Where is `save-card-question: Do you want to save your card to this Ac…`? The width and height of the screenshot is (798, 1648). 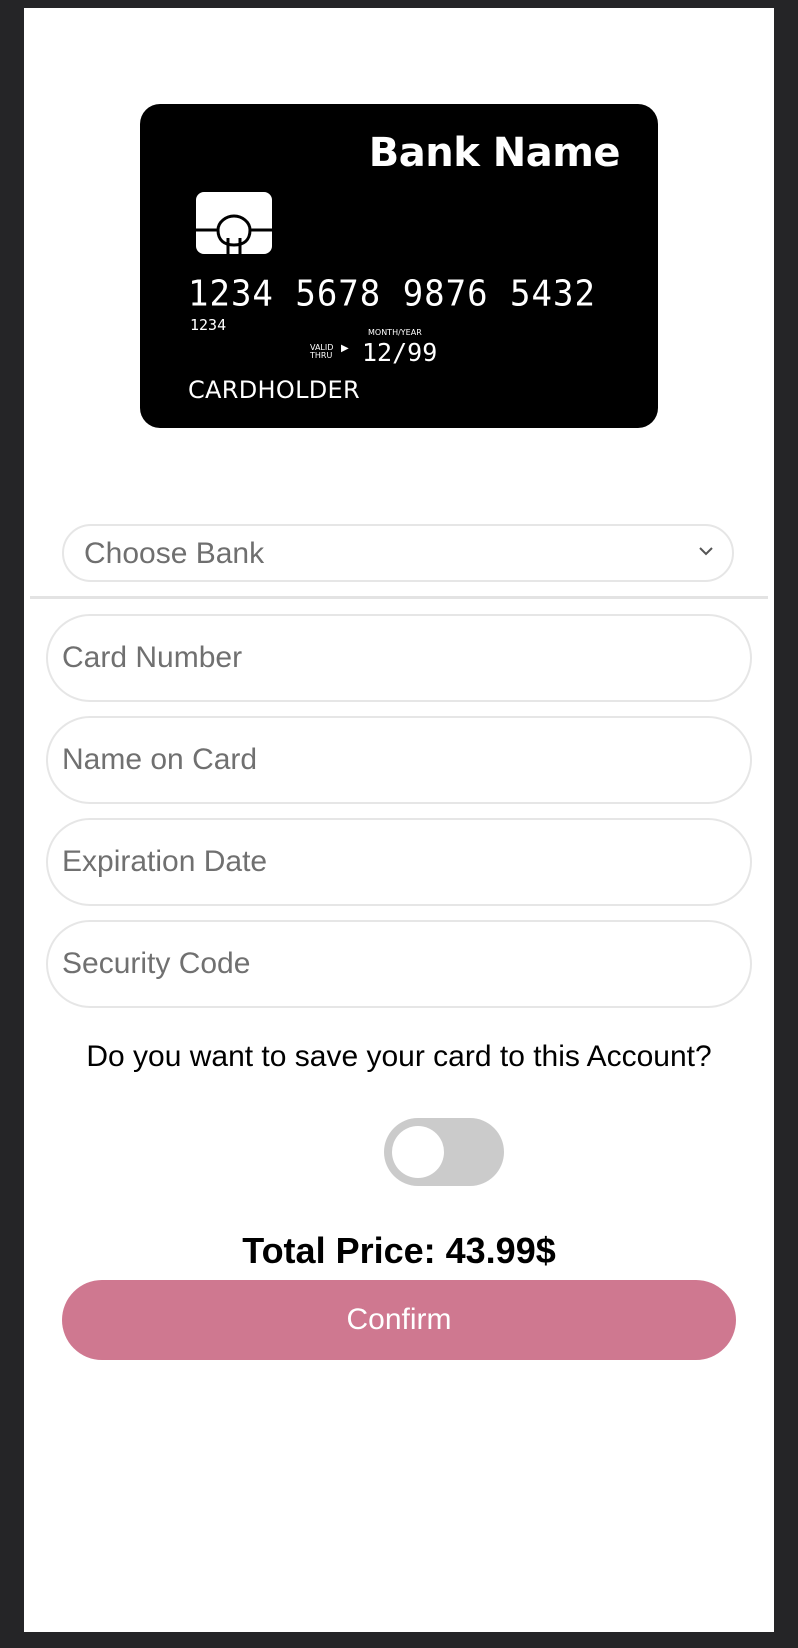
save-card-question: Do you want to save your card to this Ac… is located at coordinates (399, 1056).